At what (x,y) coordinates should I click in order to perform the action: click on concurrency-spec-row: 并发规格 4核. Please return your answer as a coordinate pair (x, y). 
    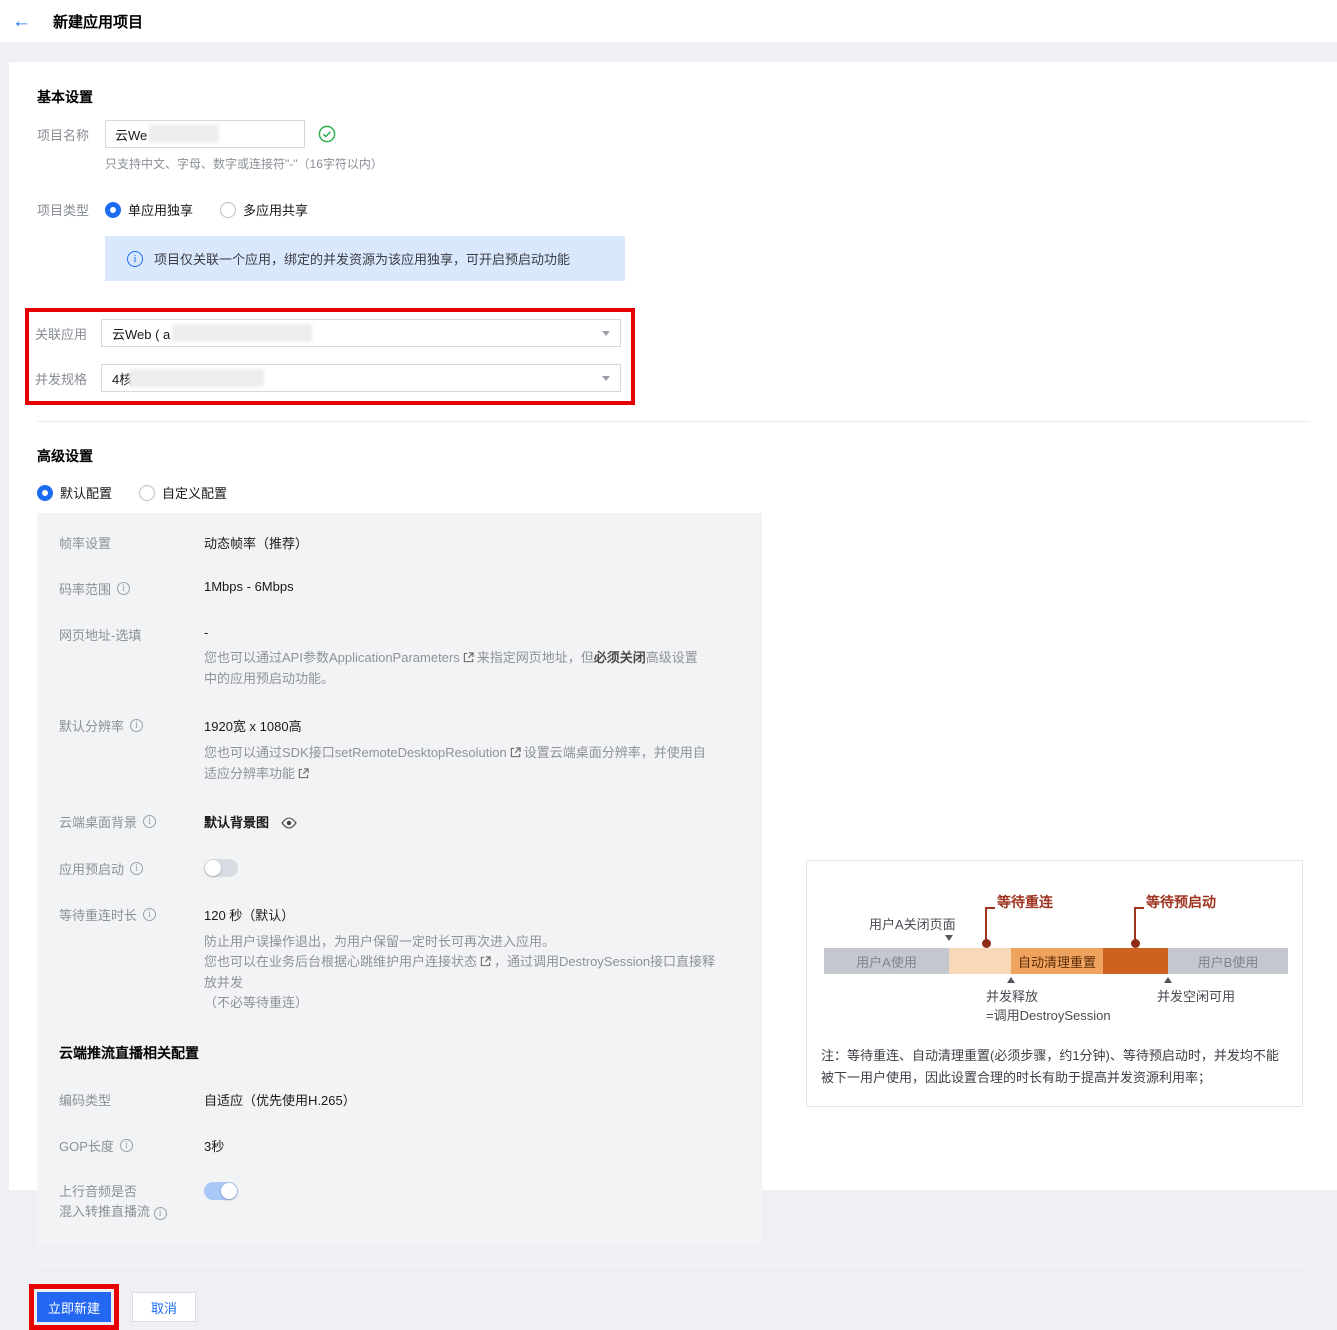
    Looking at the image, I should click on (333, 378).